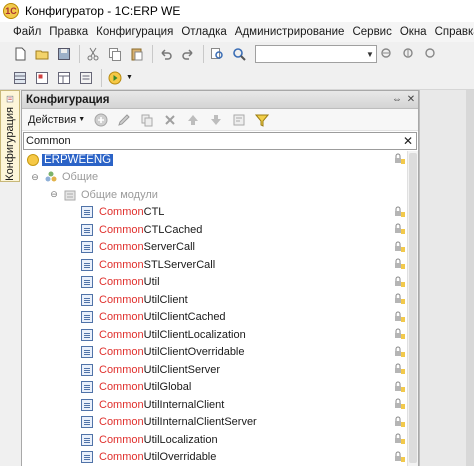  Describe the element at coordinates (216, 120) in the screenshot. I see `move-down-button` at that location.